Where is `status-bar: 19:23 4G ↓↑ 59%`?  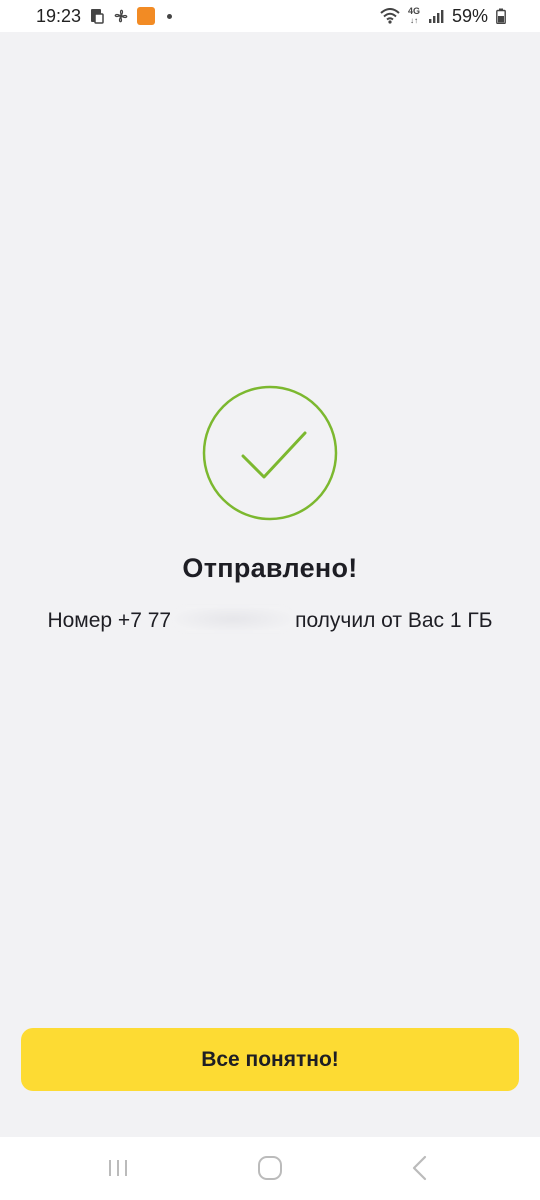
status-bar: 19:23 4G ↓↑ 59% is located at coordinates (270, 16).